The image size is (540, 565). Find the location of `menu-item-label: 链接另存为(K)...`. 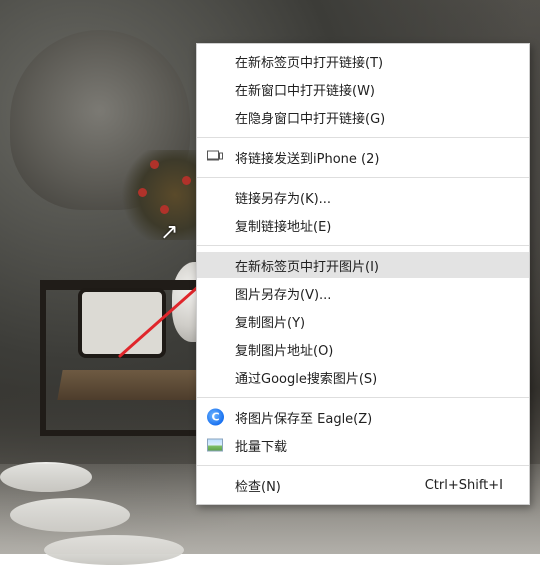

menu-item-label: 链接另存为(K)... is located at coordinates (283, 199).